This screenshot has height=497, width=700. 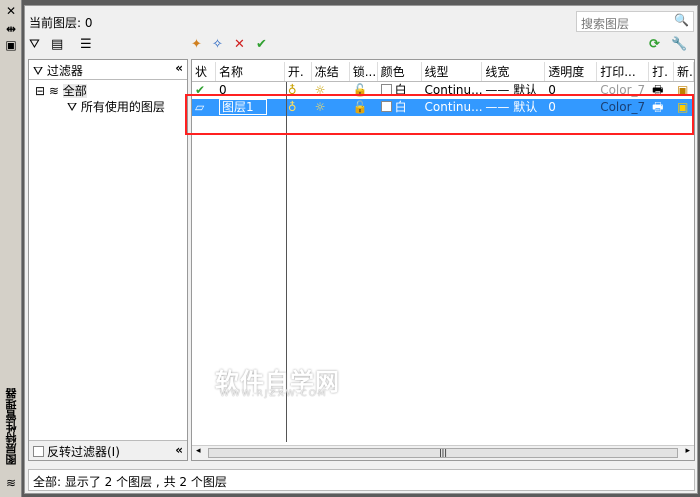 I want to click on invert-filter-checkbox, so click(x=38, y=451).